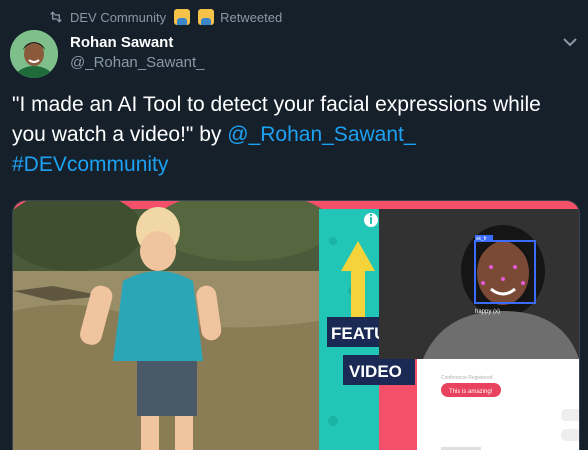 The width and height of the screenshot is (588, 450). What do you see at coordinates (570, 42) in the screenshot?
I see `chevron-down-icon` at bounding box center [570, 42].